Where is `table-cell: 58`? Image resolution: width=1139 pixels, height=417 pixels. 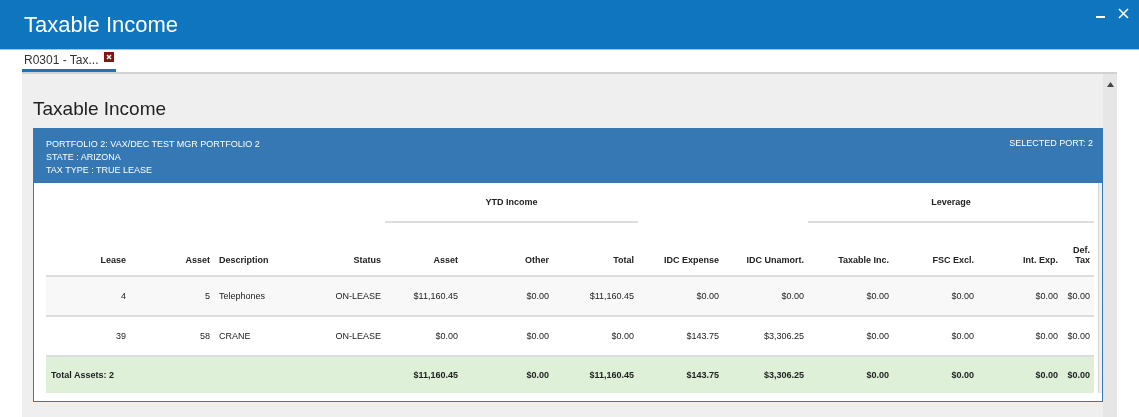 table-cell: 58 is located at coordinates (172, 335).